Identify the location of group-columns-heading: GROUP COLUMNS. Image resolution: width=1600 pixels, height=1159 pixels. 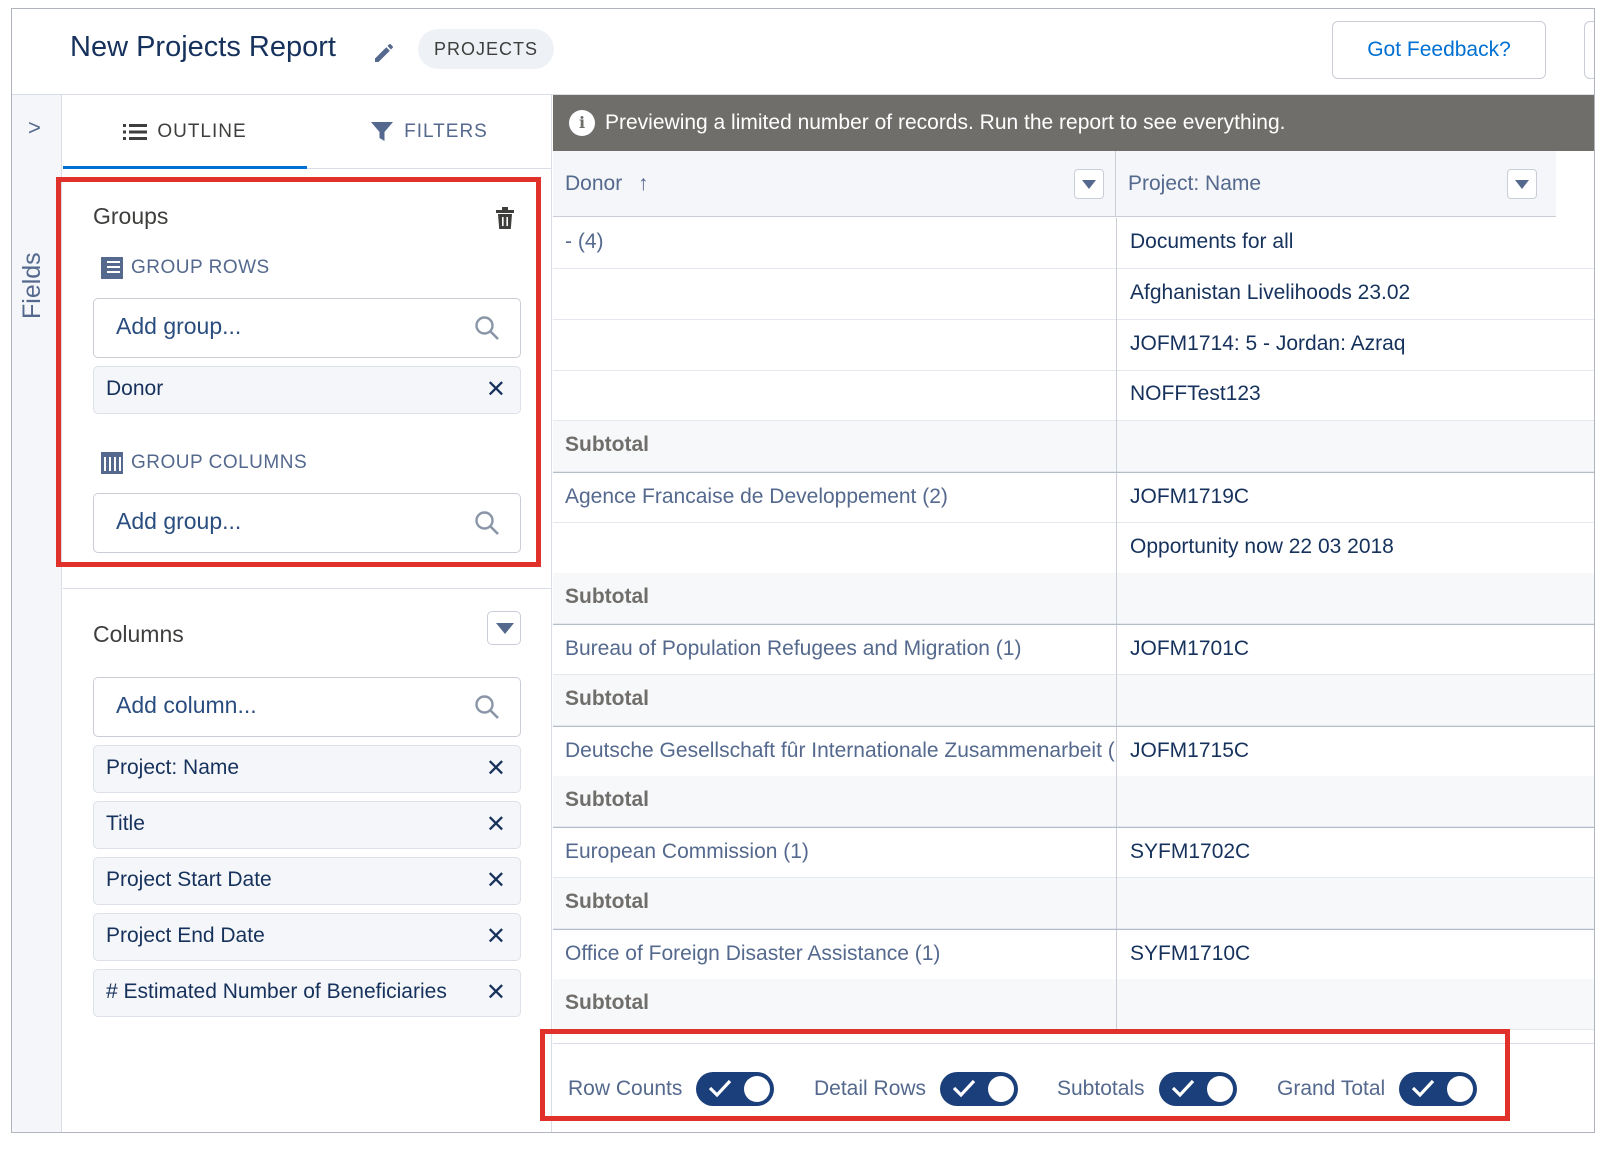
(204, 463).